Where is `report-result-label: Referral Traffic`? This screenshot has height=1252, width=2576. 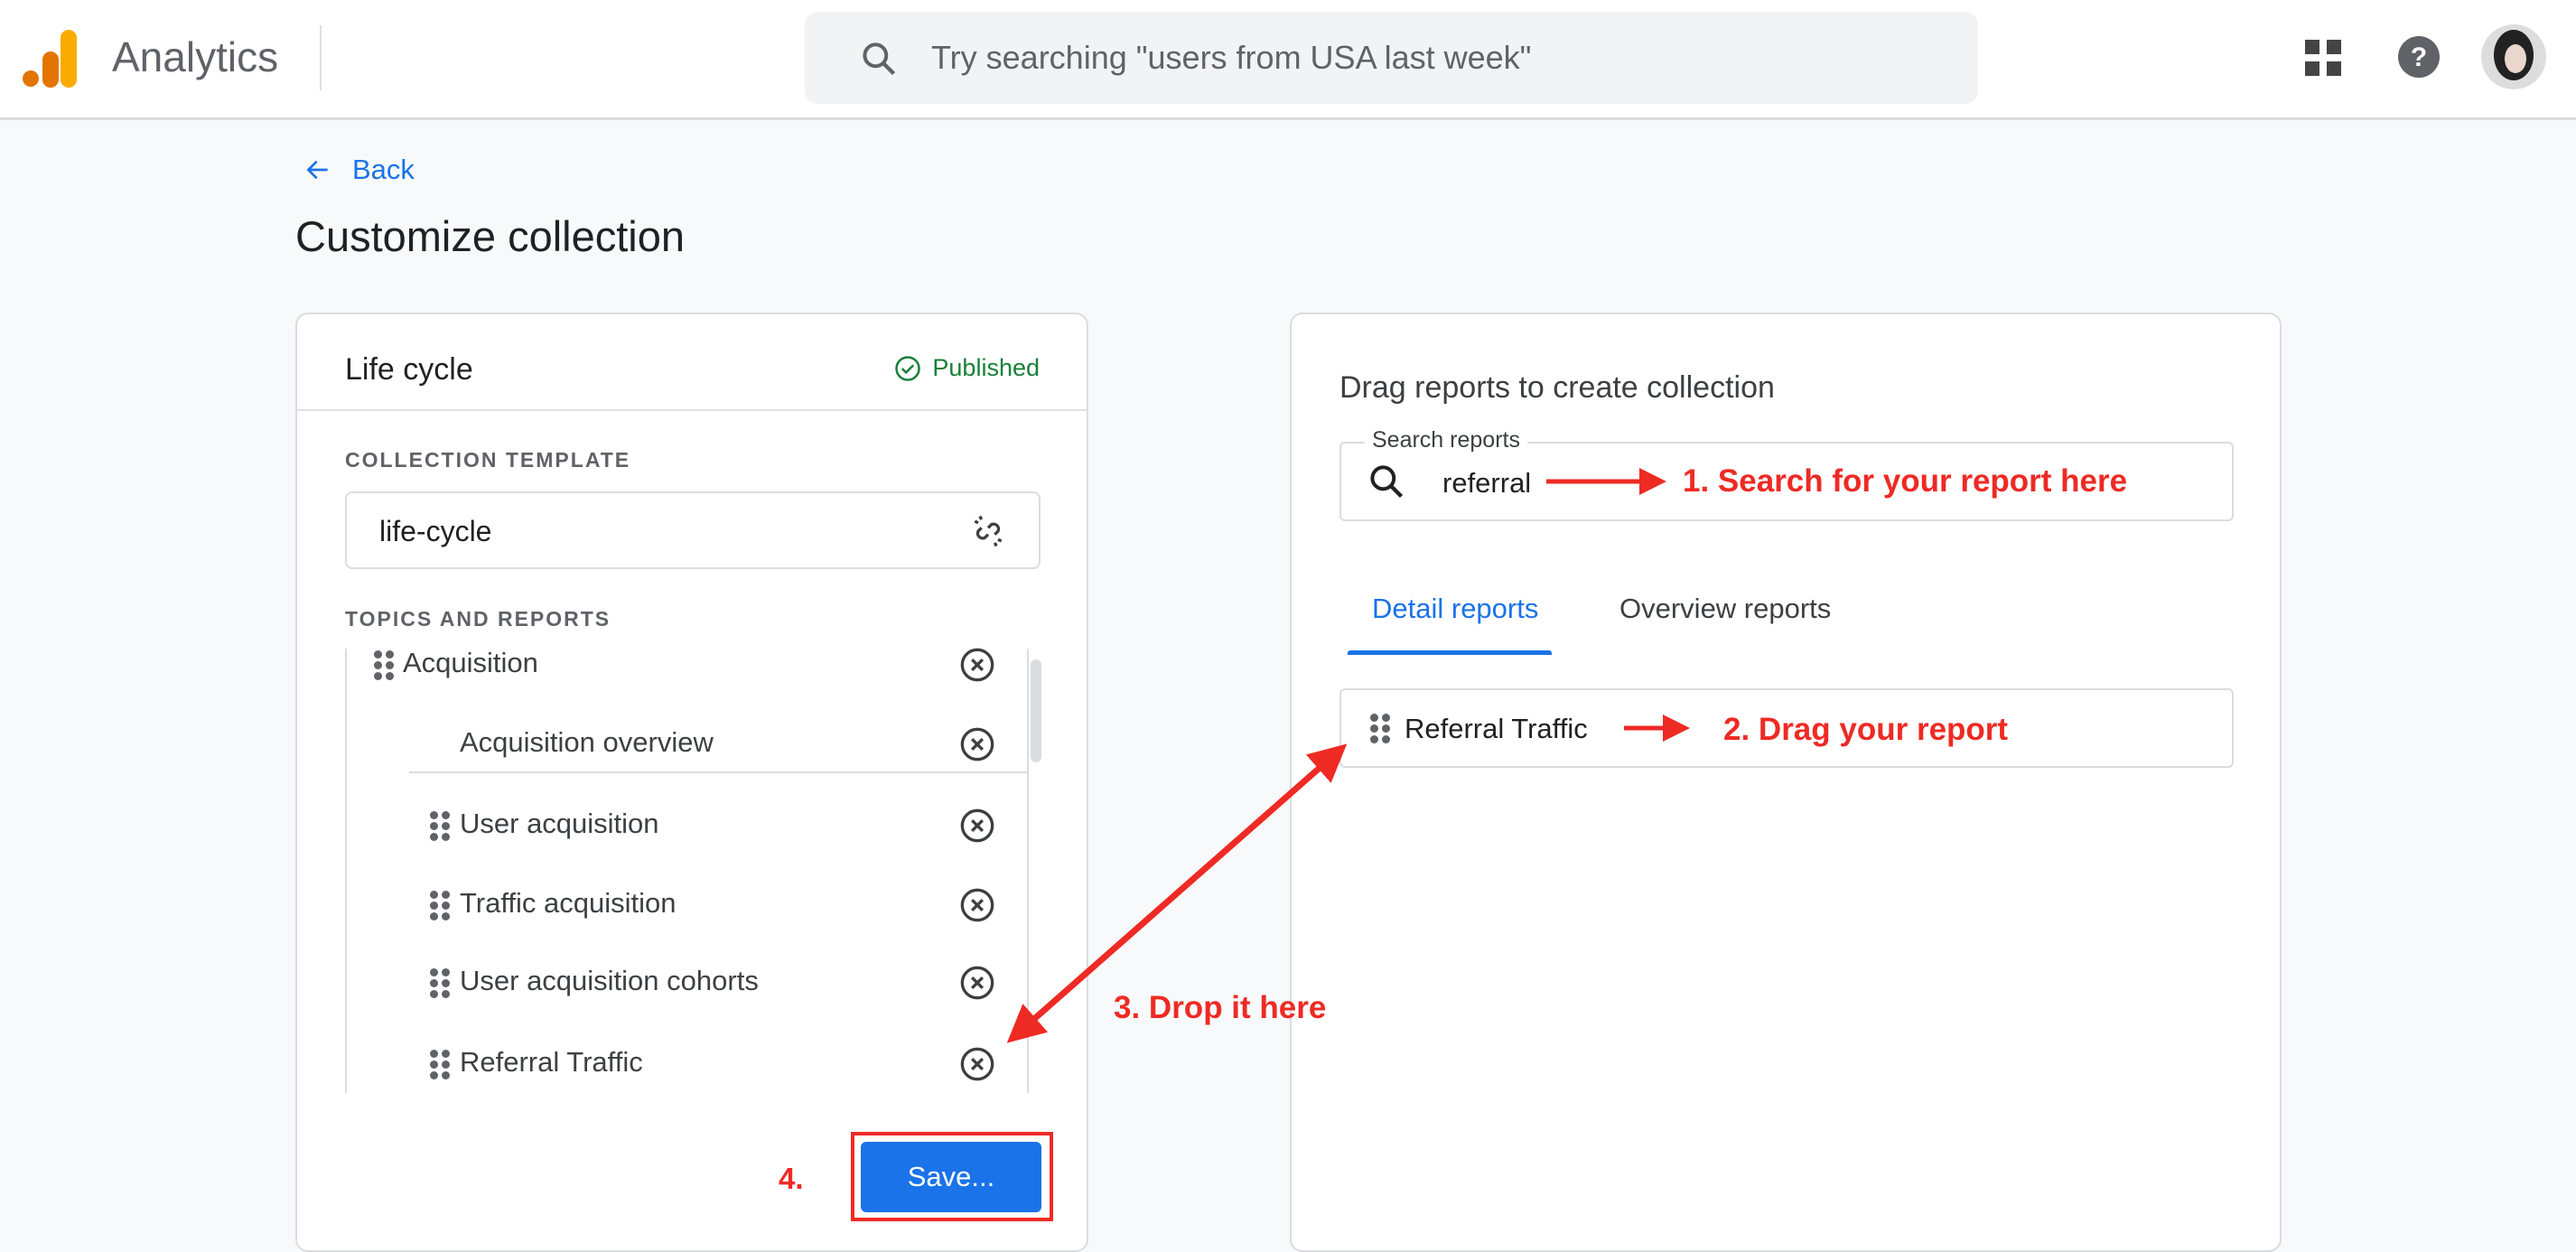
report-result-label: Referral Traffic is located at coordinates (1496, 728).